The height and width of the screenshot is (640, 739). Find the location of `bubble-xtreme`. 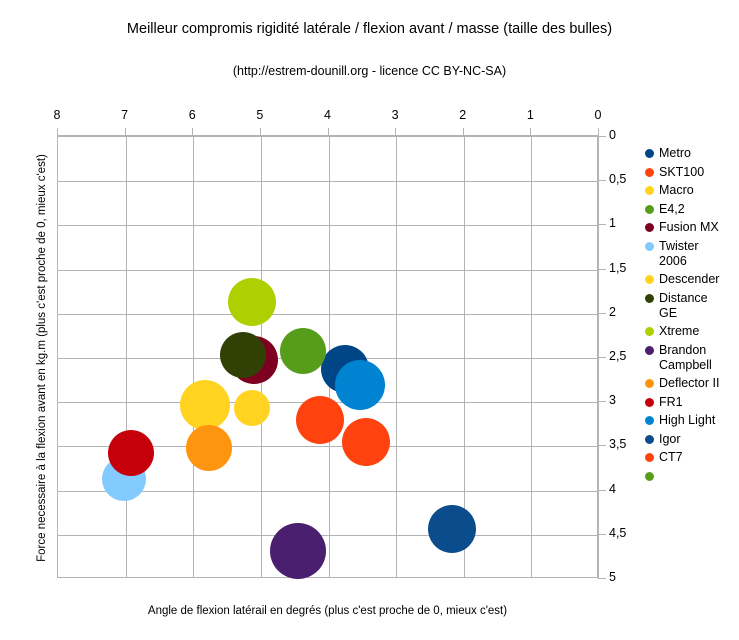

bubble-xtreme is located at coordinates (252, 302).